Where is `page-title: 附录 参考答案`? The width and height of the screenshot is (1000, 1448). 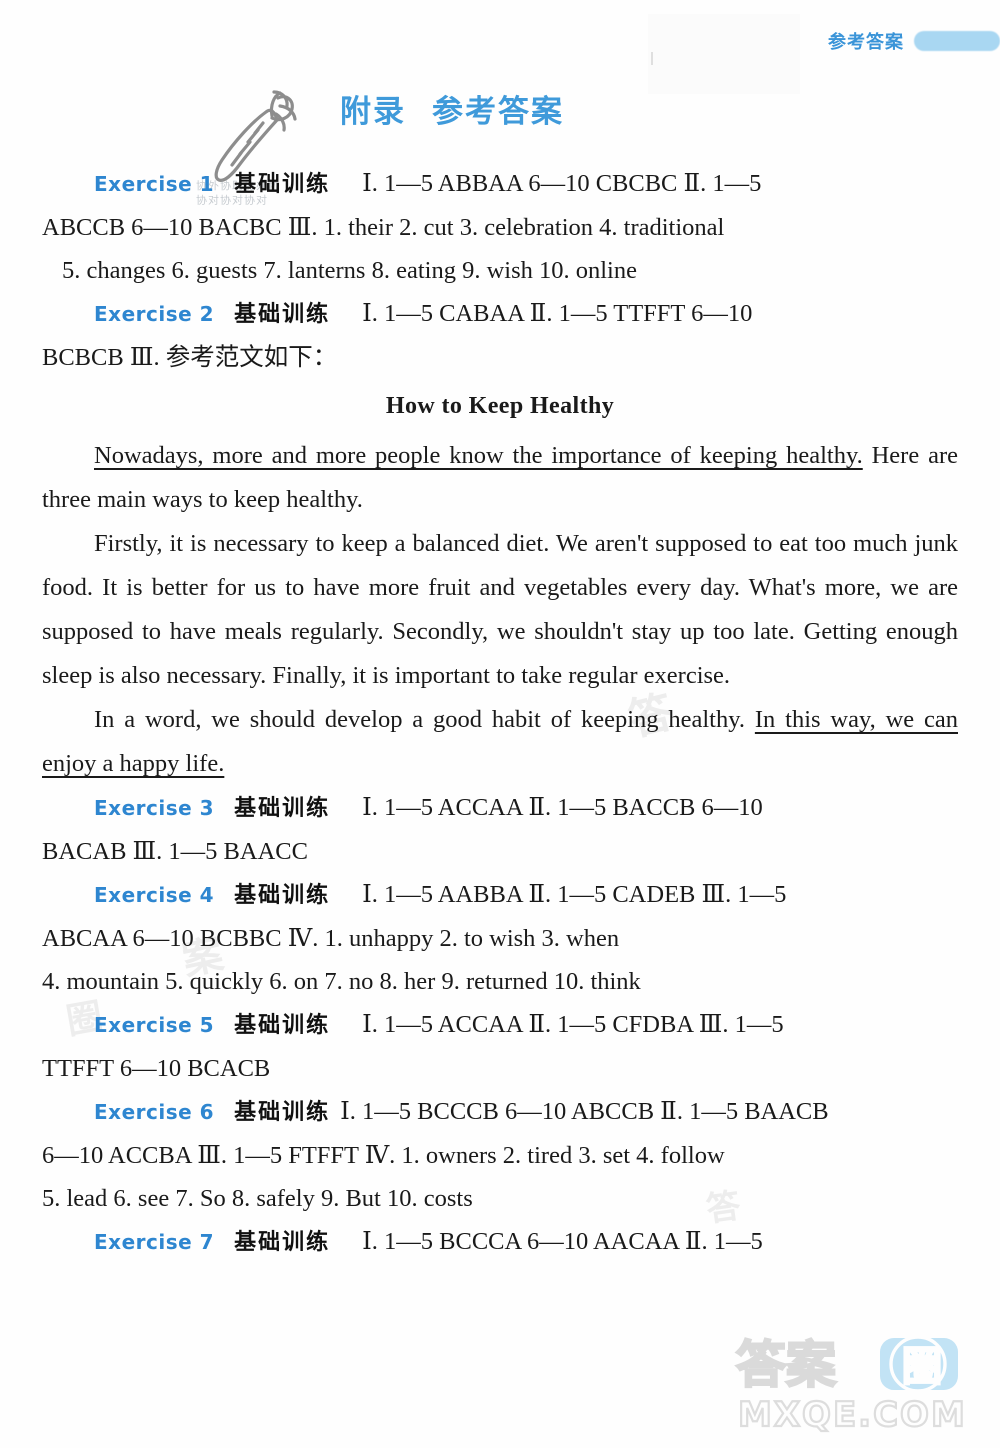 page-title: 附录 参考答案 is located at coordinates (452, 108).